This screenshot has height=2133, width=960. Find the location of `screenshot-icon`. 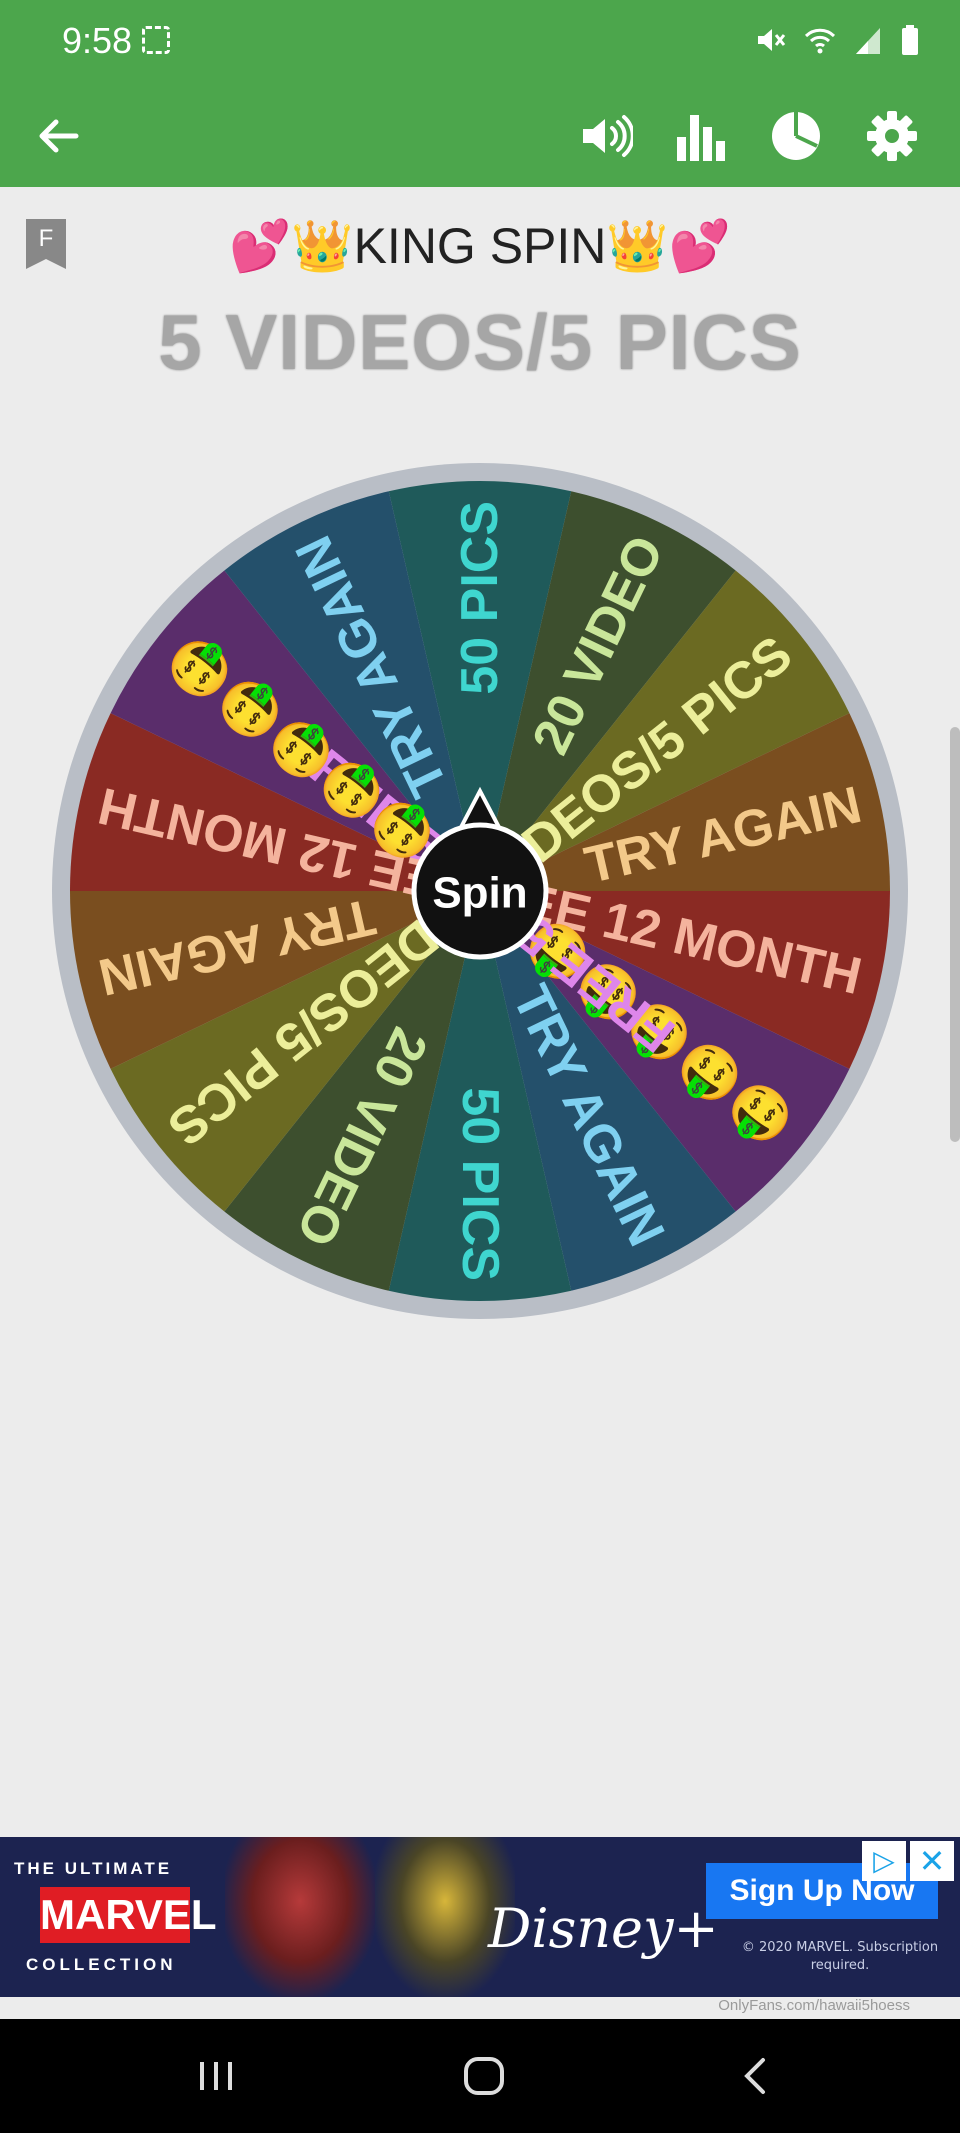

screenshot-icon is located at coordinates (156, 40).